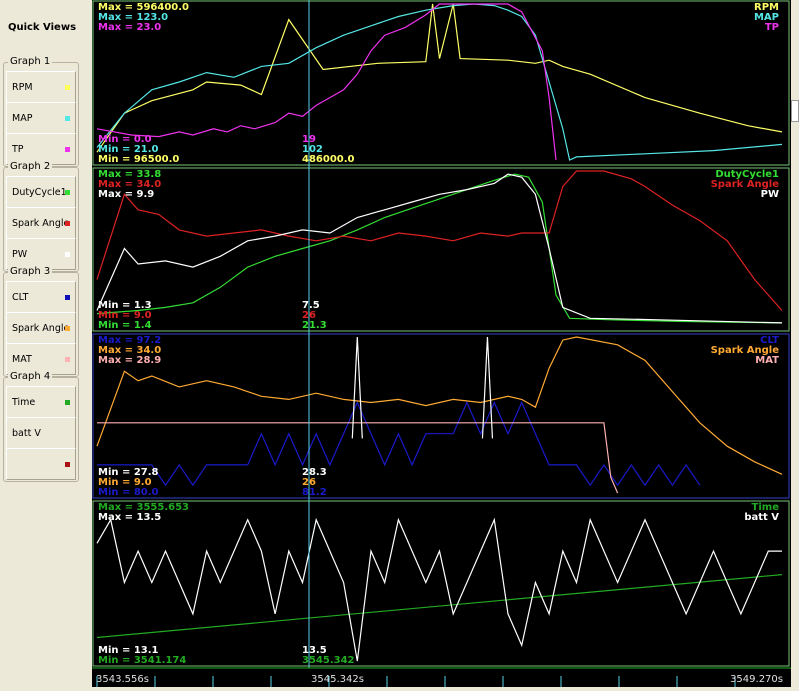 The height and width of the screenshot is (691, 799). I want to click on channel-label: CLT, so click(20, 297).